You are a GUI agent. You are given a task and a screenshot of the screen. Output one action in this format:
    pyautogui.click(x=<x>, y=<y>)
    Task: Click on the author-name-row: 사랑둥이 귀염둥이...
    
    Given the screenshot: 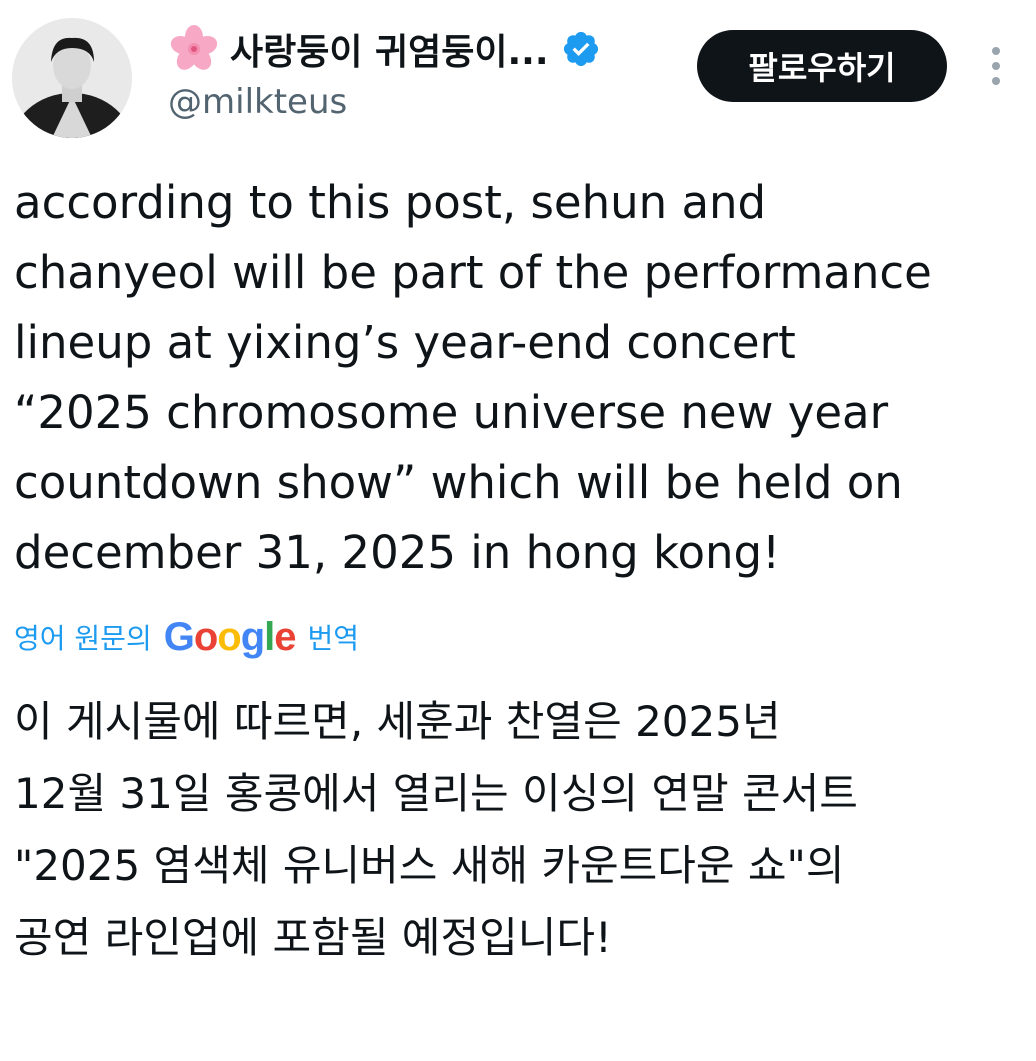 What is the action you would take?
    pyautogui.click(x=384, y=49)
    